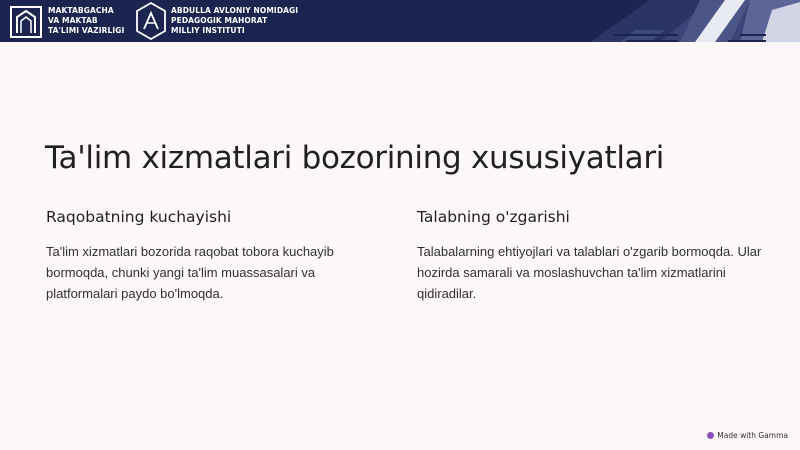 The width and height of the screenshot is (800, 450). What do you see at coordinates (493, 217) in the screenshot?
I see `feature-heading-2: Talabning o'zgarishi` at bounding box center [493, 217].